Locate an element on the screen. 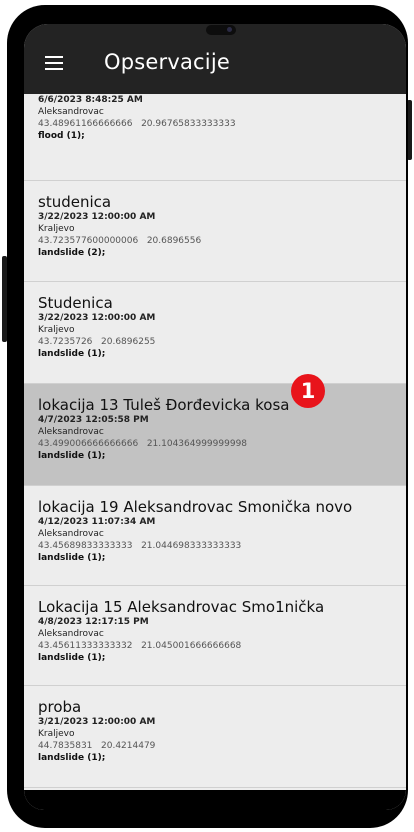 The image size is (414, 832). observation-title: Studenica is located at coordinates (75, 303).